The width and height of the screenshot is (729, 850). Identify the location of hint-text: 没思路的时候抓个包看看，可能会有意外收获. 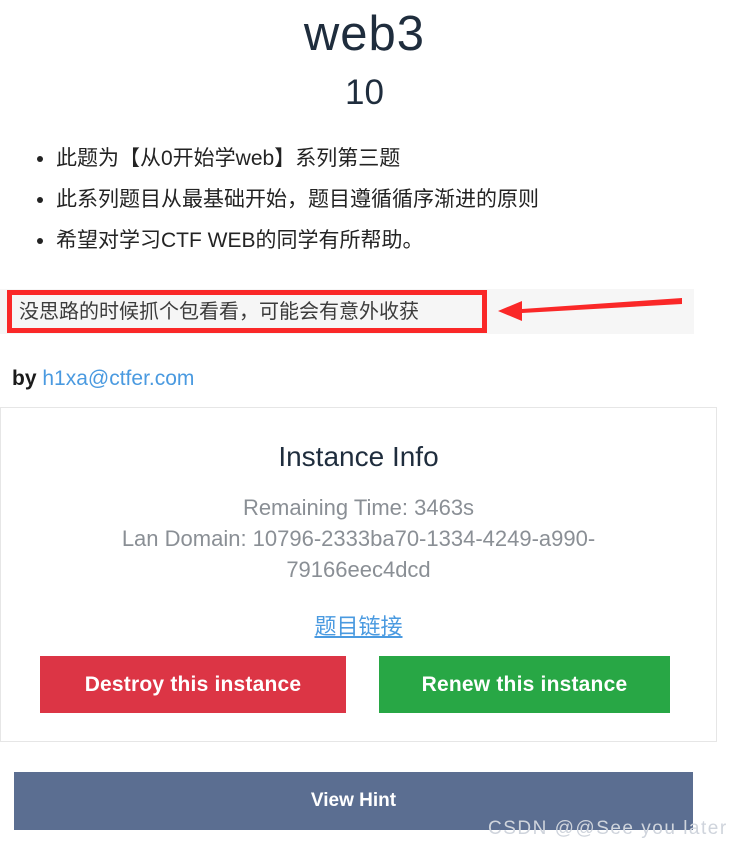
(219, 312).